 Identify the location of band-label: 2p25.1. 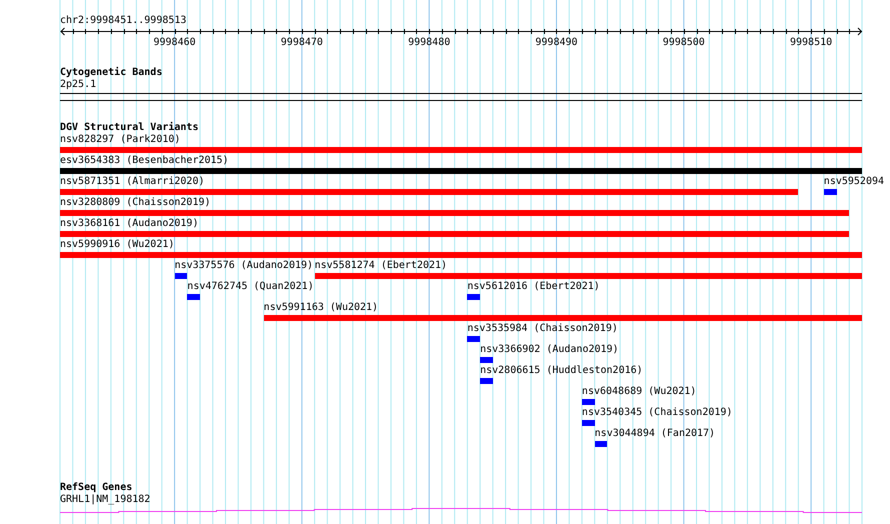
(79, 85).